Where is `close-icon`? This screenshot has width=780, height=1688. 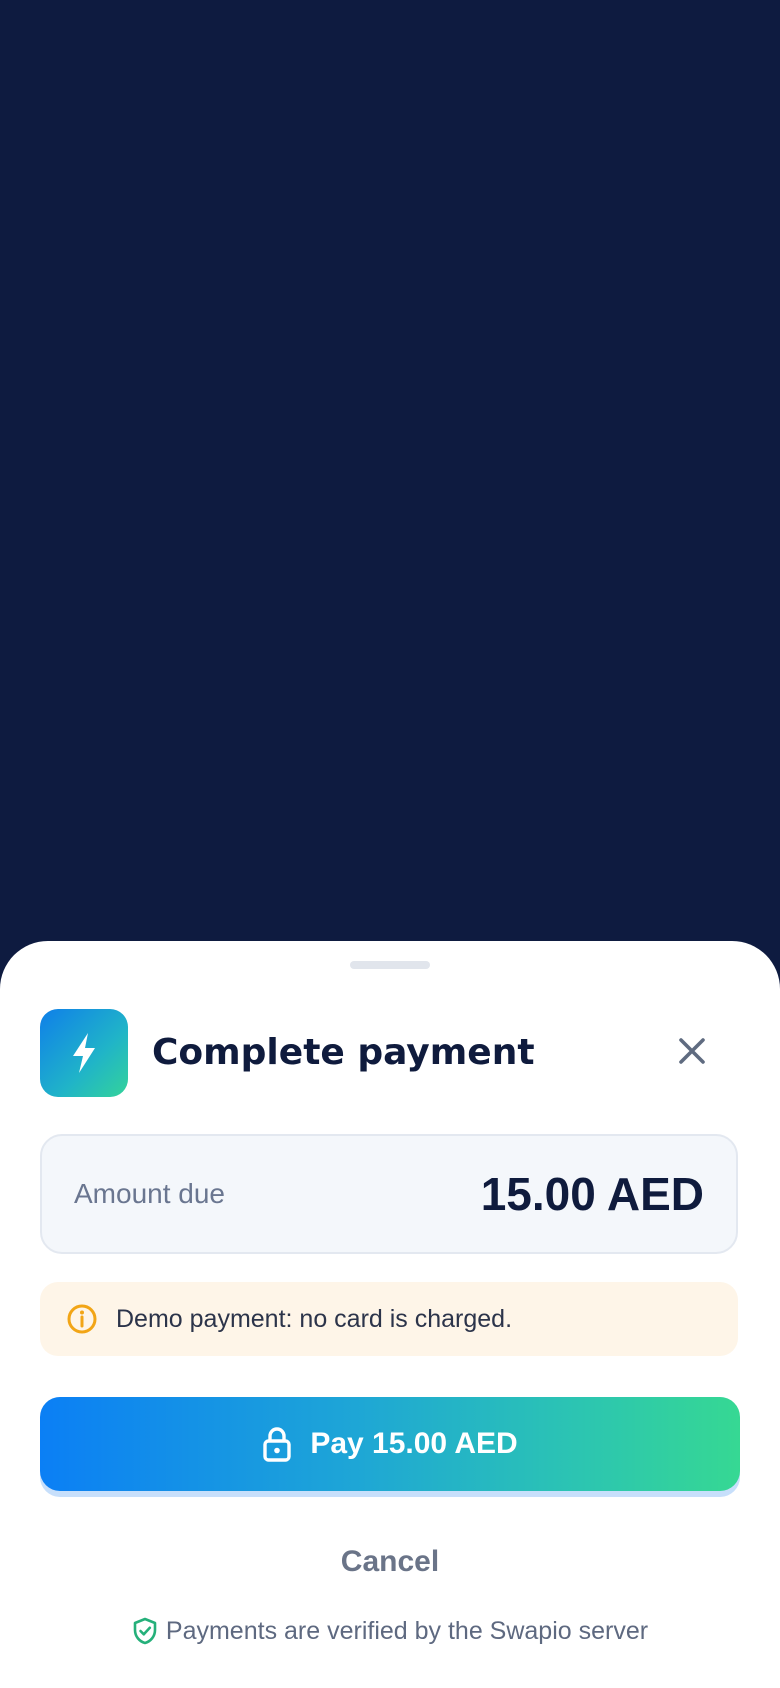 close-icon is located at coordinates (692, 1051).